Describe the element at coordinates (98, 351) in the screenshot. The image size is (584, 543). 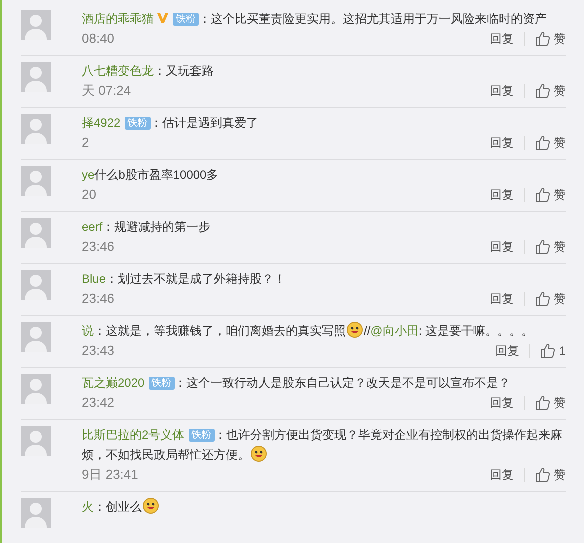
I see `timestamp: 23:43` at that location.